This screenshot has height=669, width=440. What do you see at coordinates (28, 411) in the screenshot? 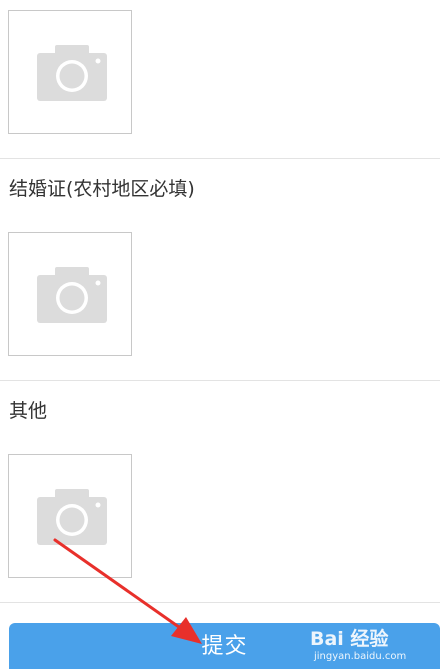
I see `section-label-other: 其他` at bounding box center [28, 411].